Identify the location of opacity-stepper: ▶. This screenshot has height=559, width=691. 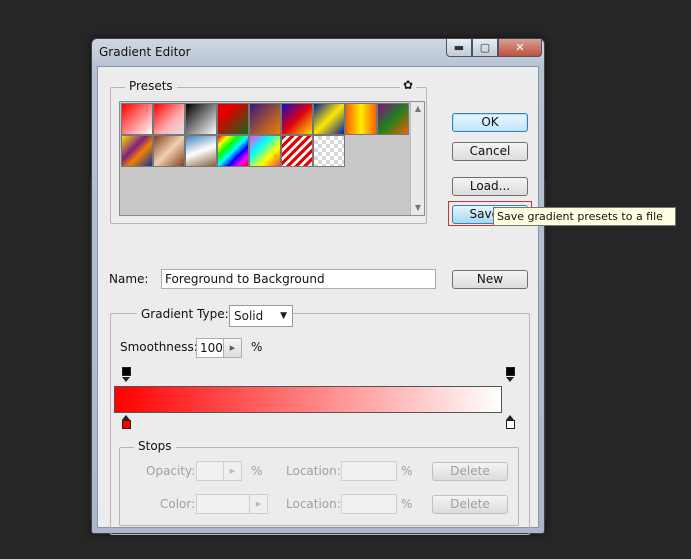
(233, 471).